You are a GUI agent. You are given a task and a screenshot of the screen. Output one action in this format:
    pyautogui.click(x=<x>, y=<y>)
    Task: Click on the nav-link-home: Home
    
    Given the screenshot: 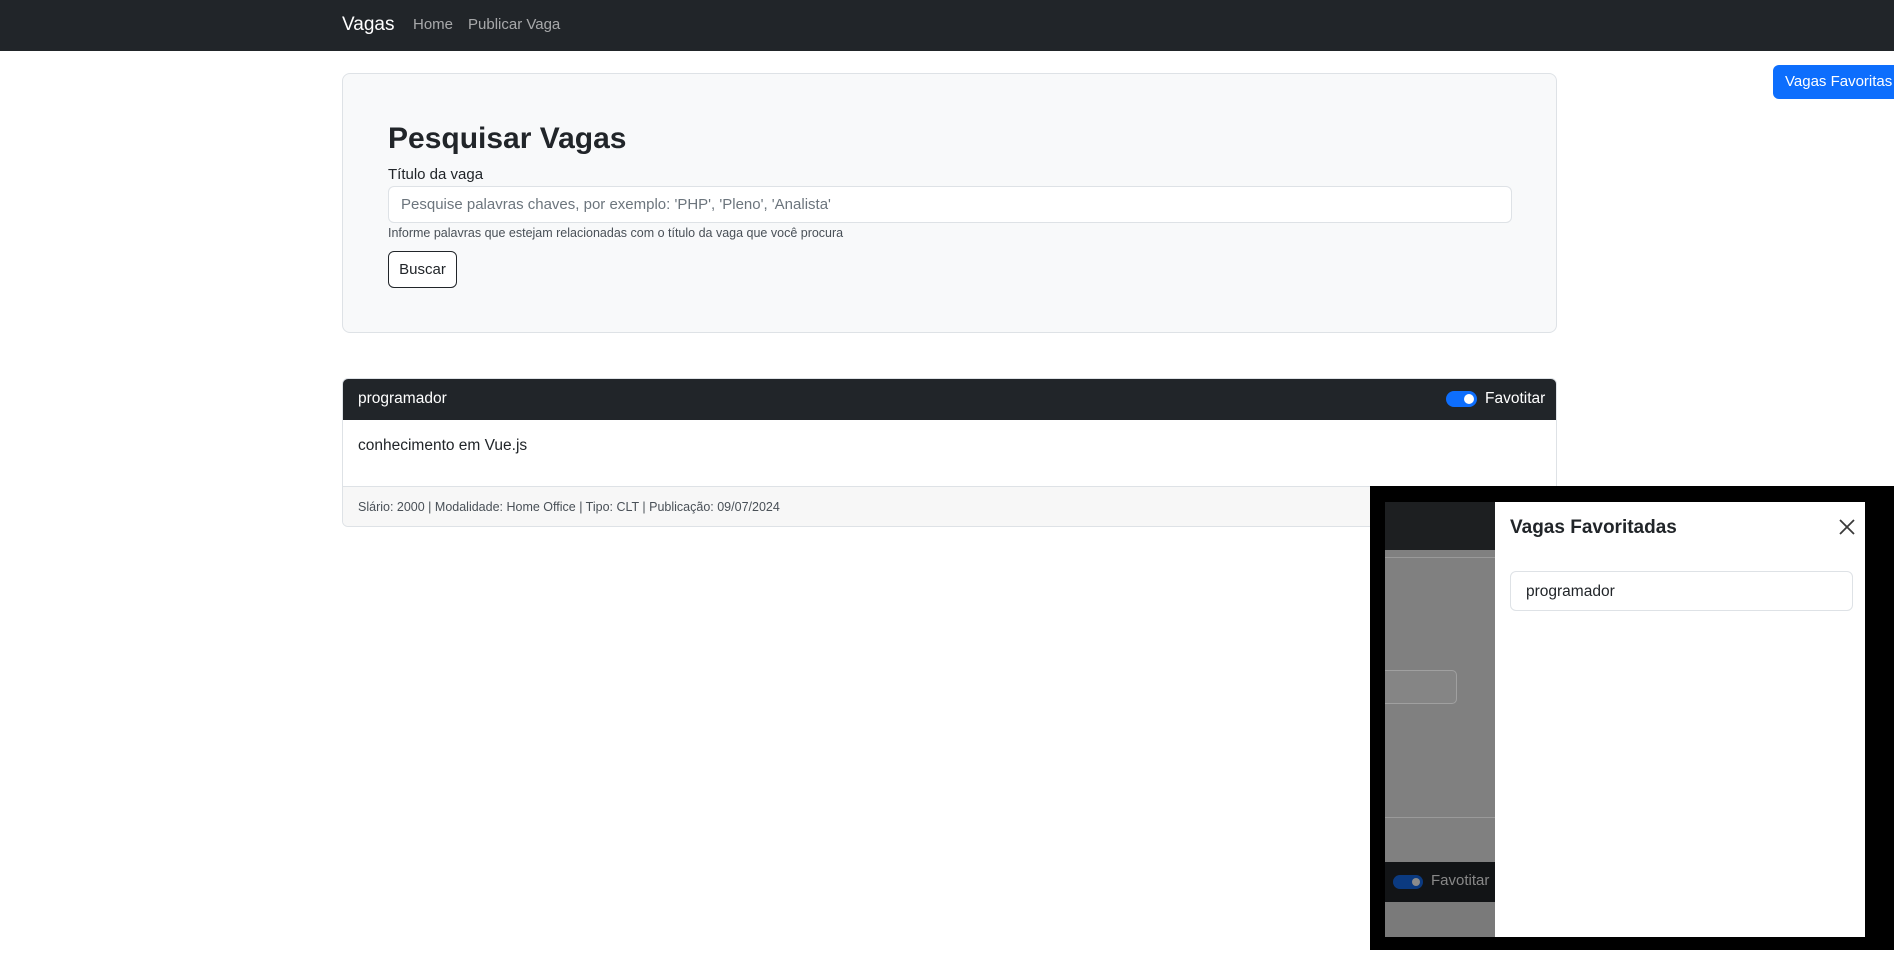 What is the action you would take?
    pyautogui.click(x=433, y=24)
    